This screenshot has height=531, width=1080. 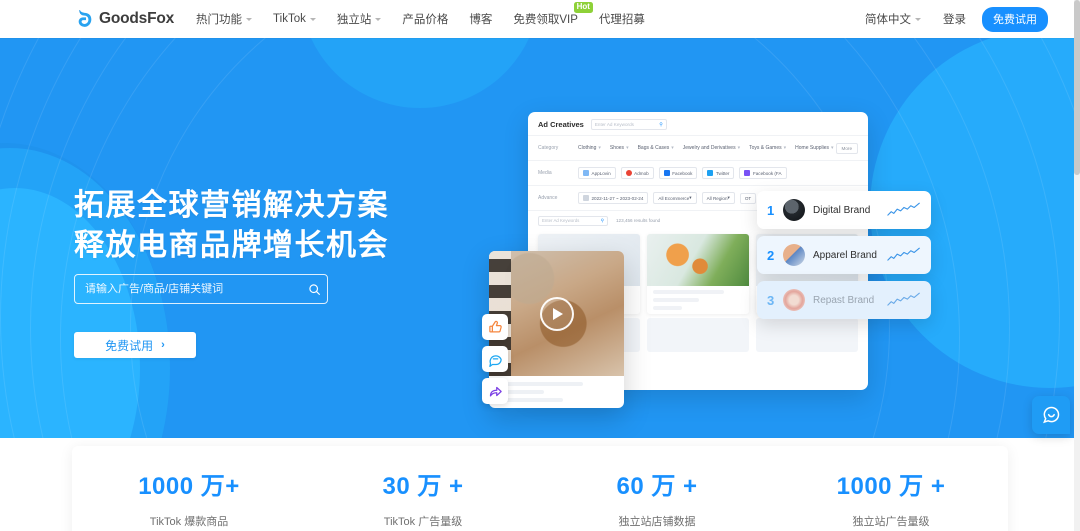 I want to click on filter-more-button: More, so click(x=846, y=148).